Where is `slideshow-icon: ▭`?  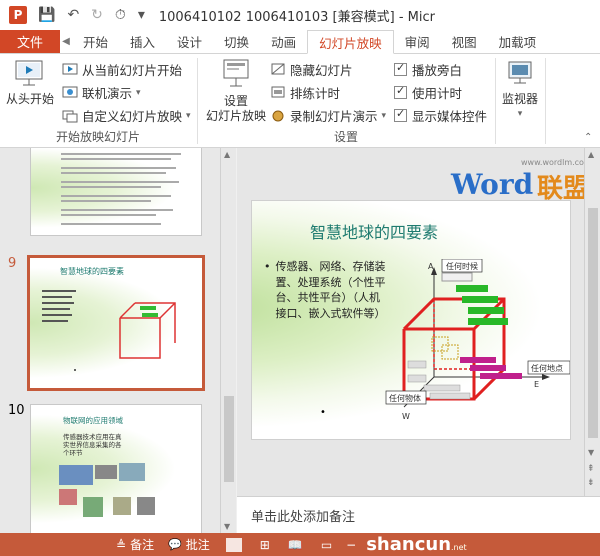 slideshow-icon: ▭ is located at coordinates (326, 544).